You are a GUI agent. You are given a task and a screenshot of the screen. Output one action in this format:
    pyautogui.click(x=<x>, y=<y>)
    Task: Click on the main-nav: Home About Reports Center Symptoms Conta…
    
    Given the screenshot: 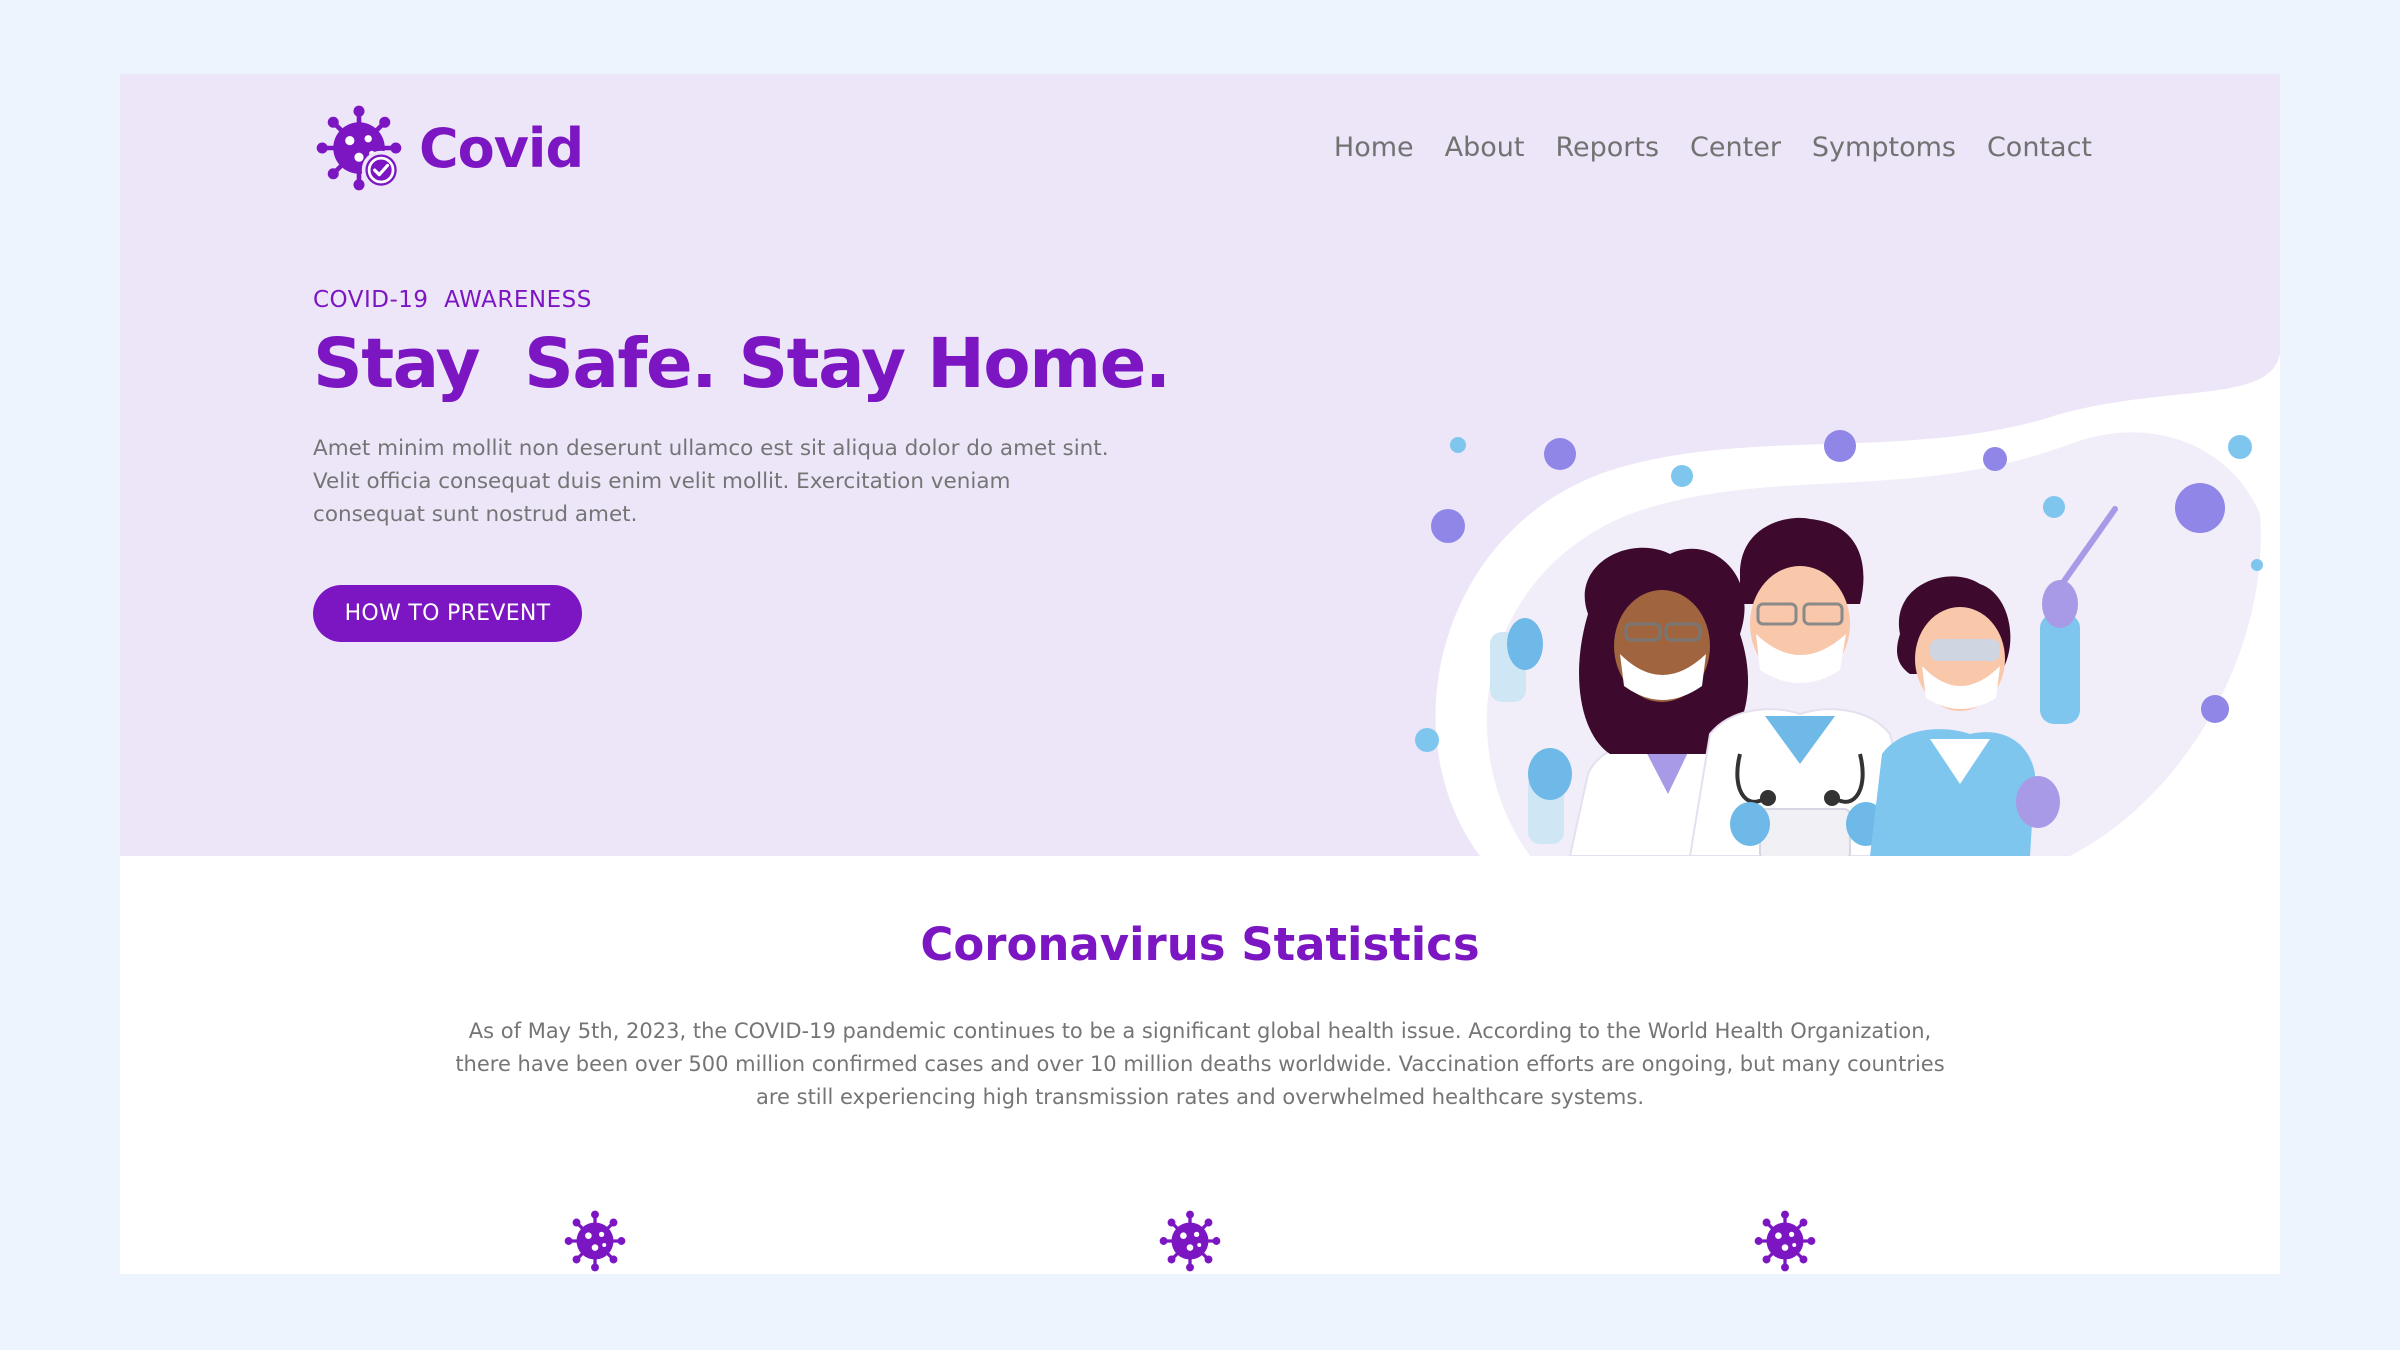 What is the action you would take?
    pyautogui.click(x=1713, y=147)
    